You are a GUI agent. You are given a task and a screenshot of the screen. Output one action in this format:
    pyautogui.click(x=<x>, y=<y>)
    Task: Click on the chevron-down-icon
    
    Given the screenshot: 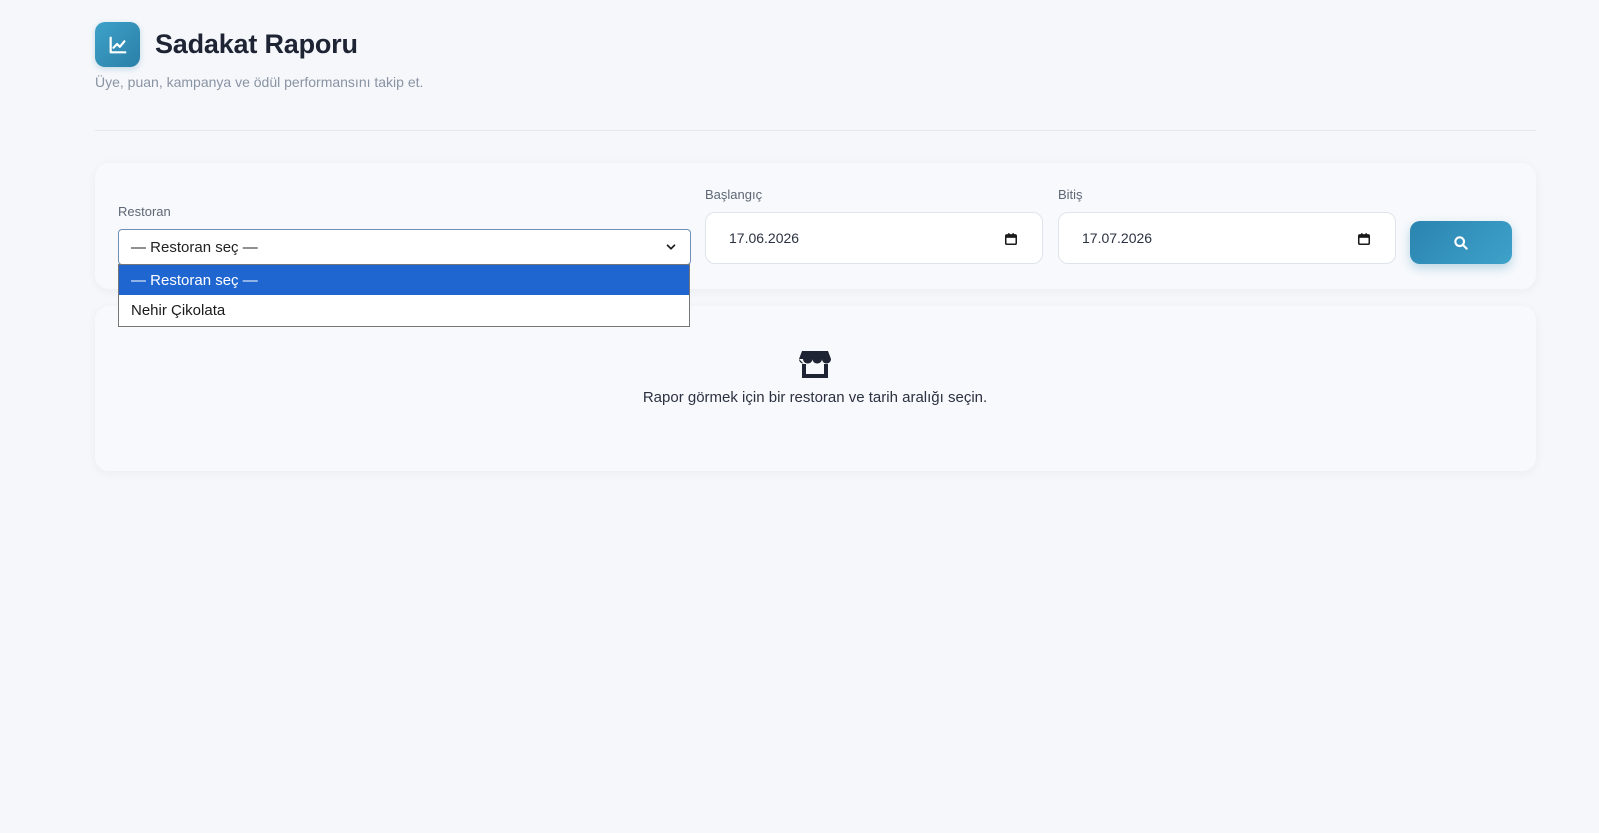 What is the action you would take?
    pyautogui.click(x=671, y=247)
    